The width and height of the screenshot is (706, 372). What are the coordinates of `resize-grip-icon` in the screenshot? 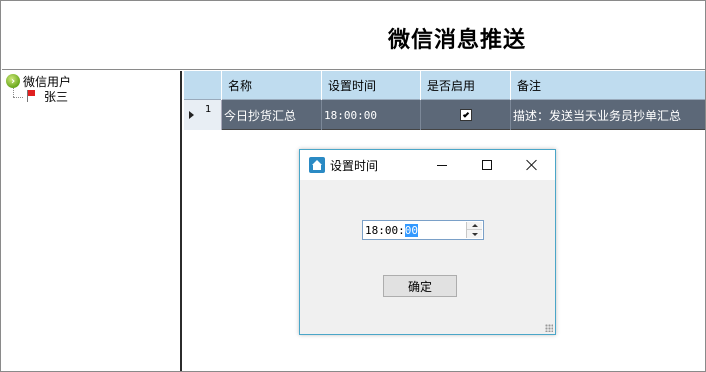 It's located at (549, 328).